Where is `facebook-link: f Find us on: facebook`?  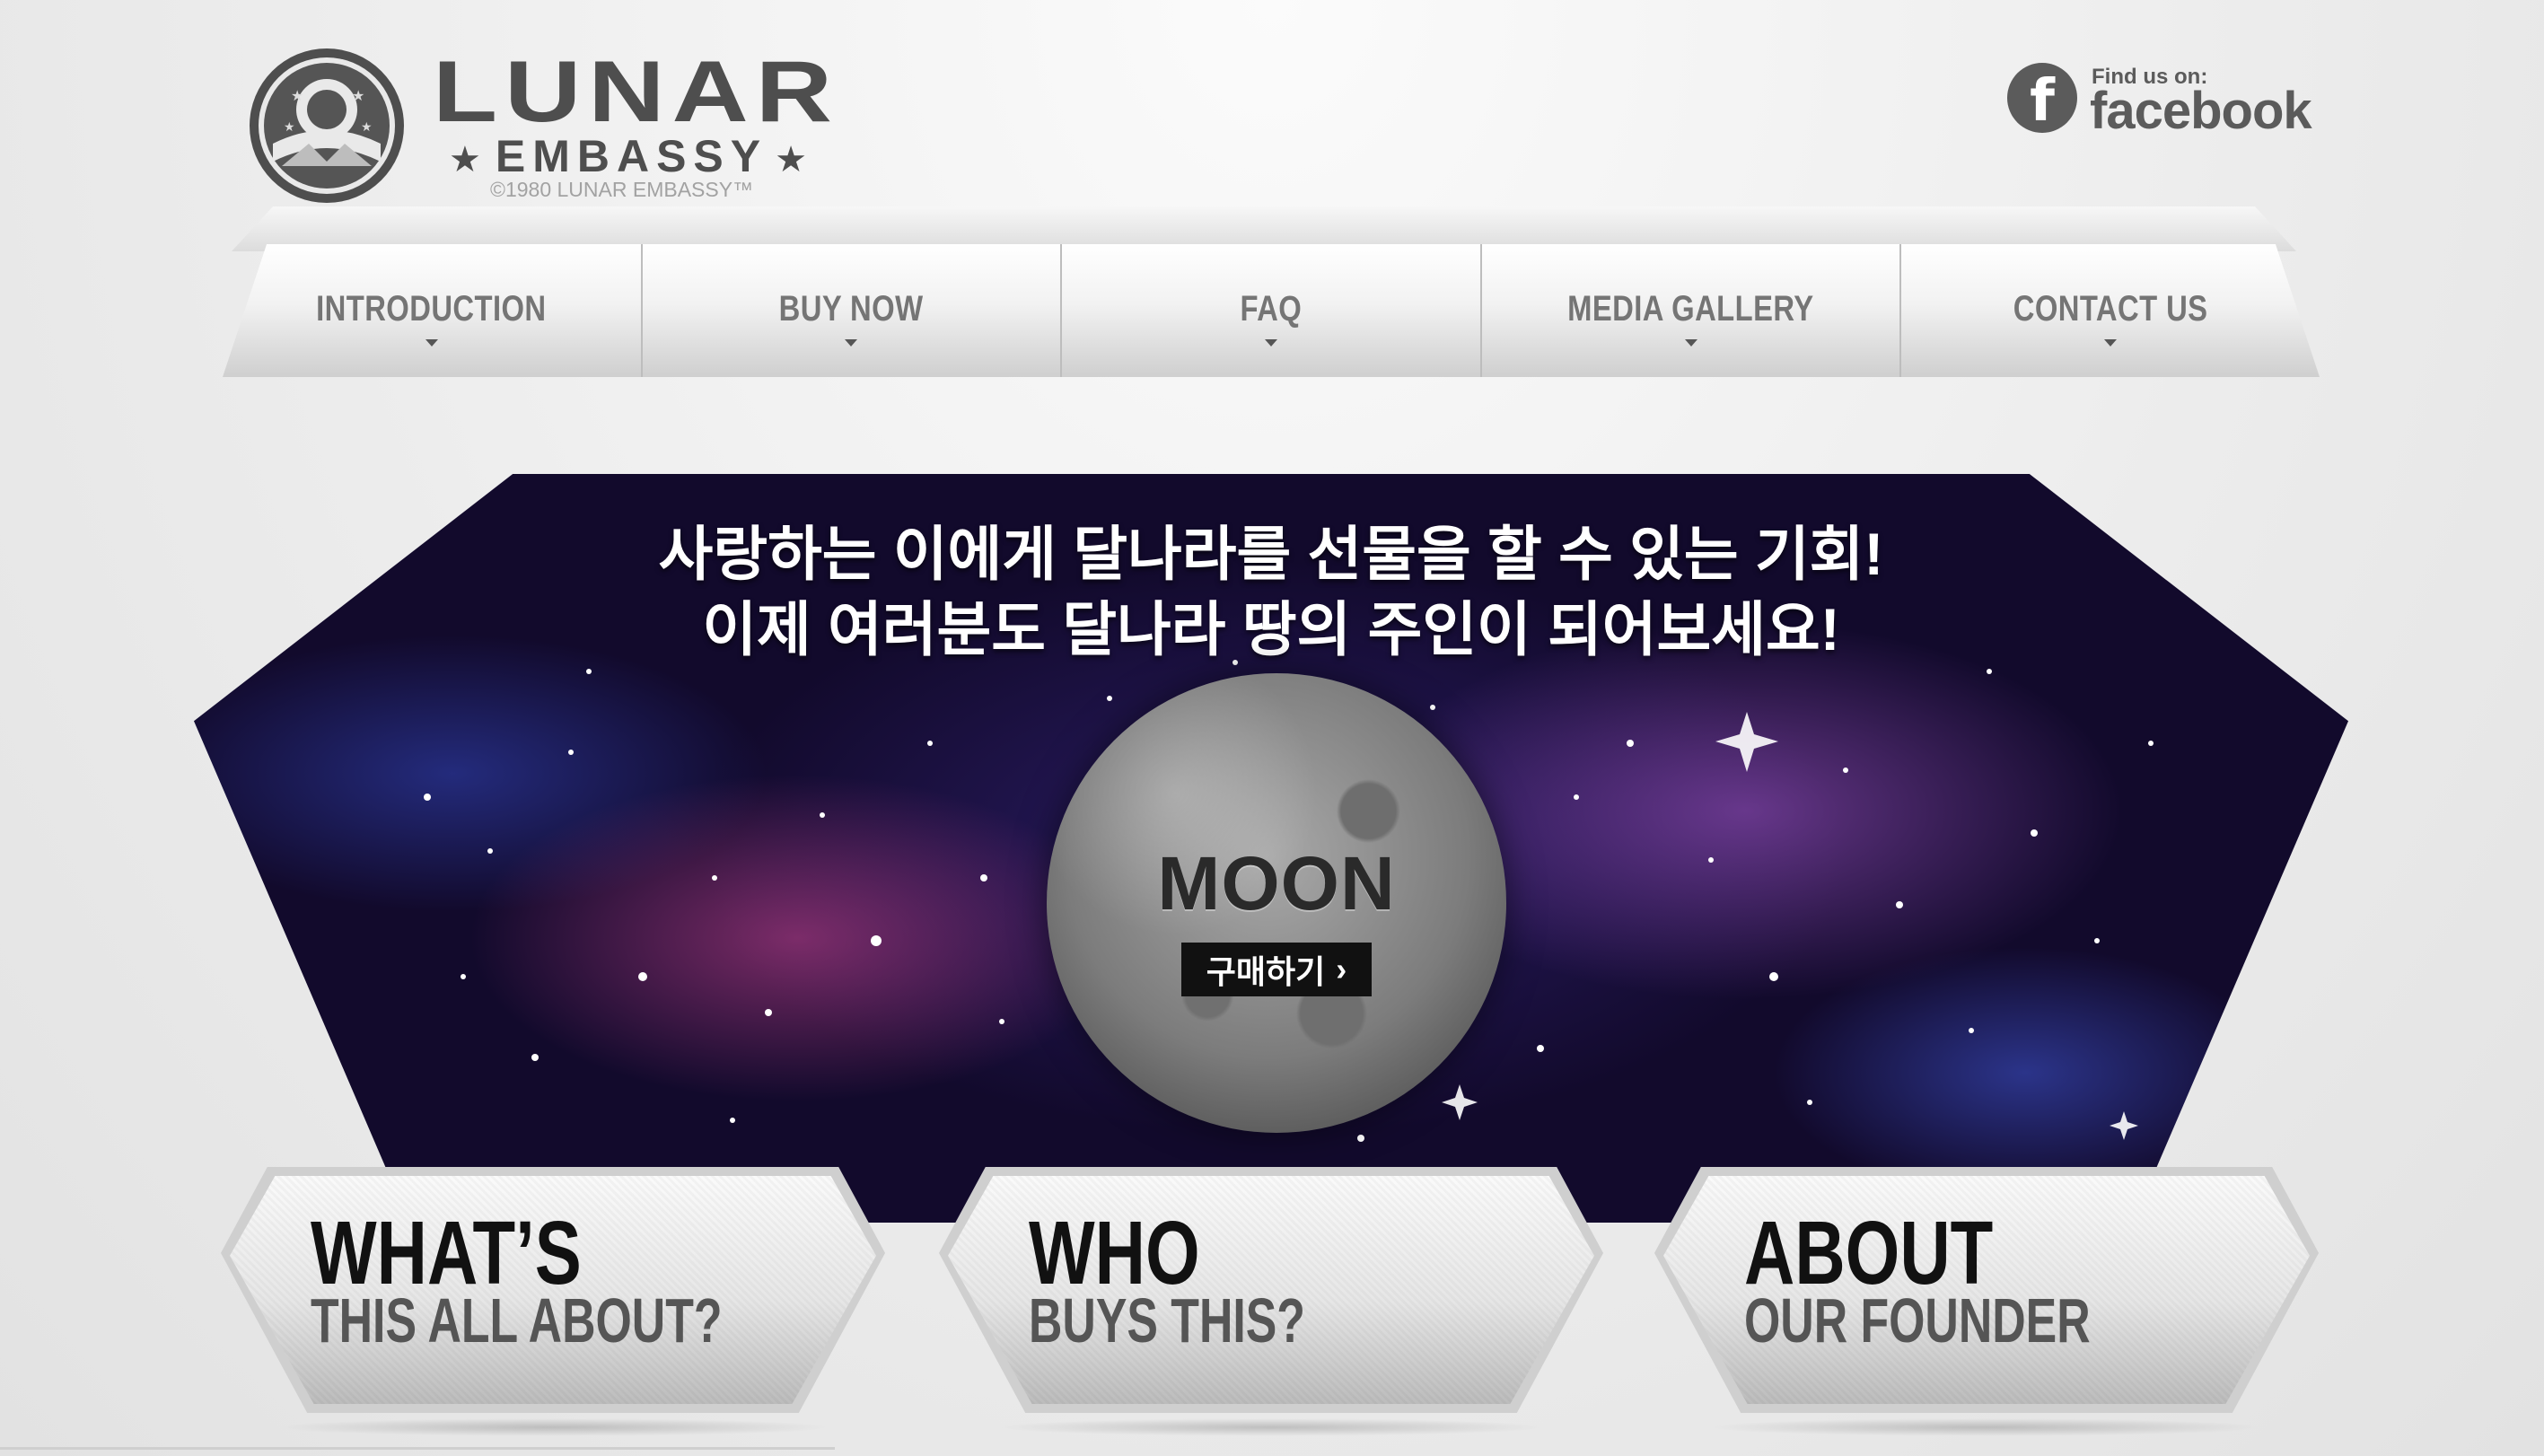
facebook-link: f Find us on: facebook is located at coordinates (2159, 101).